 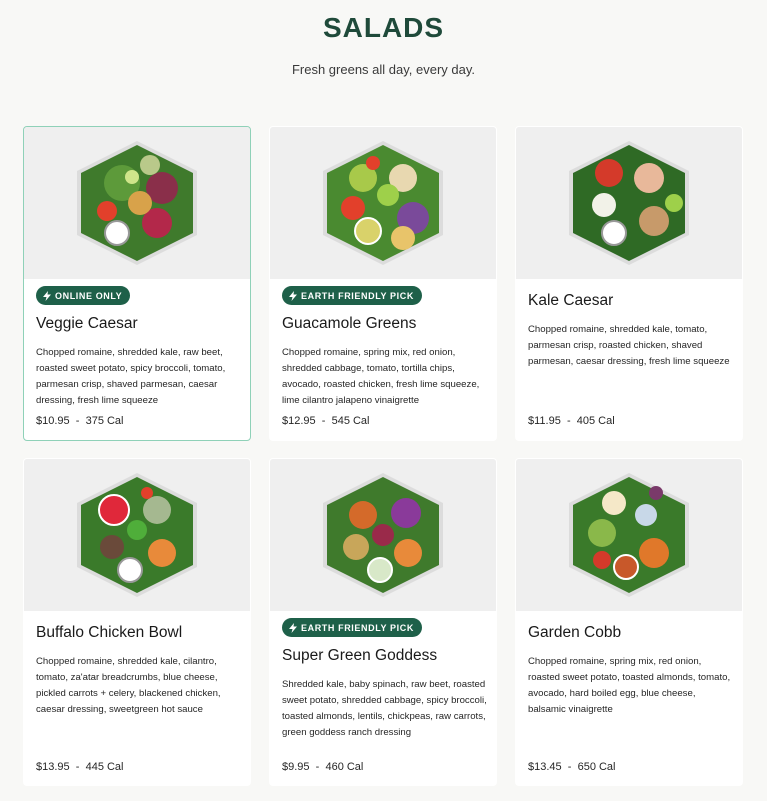 I want to click on product-calories: 405 Cal, so click(x=595, y=421).